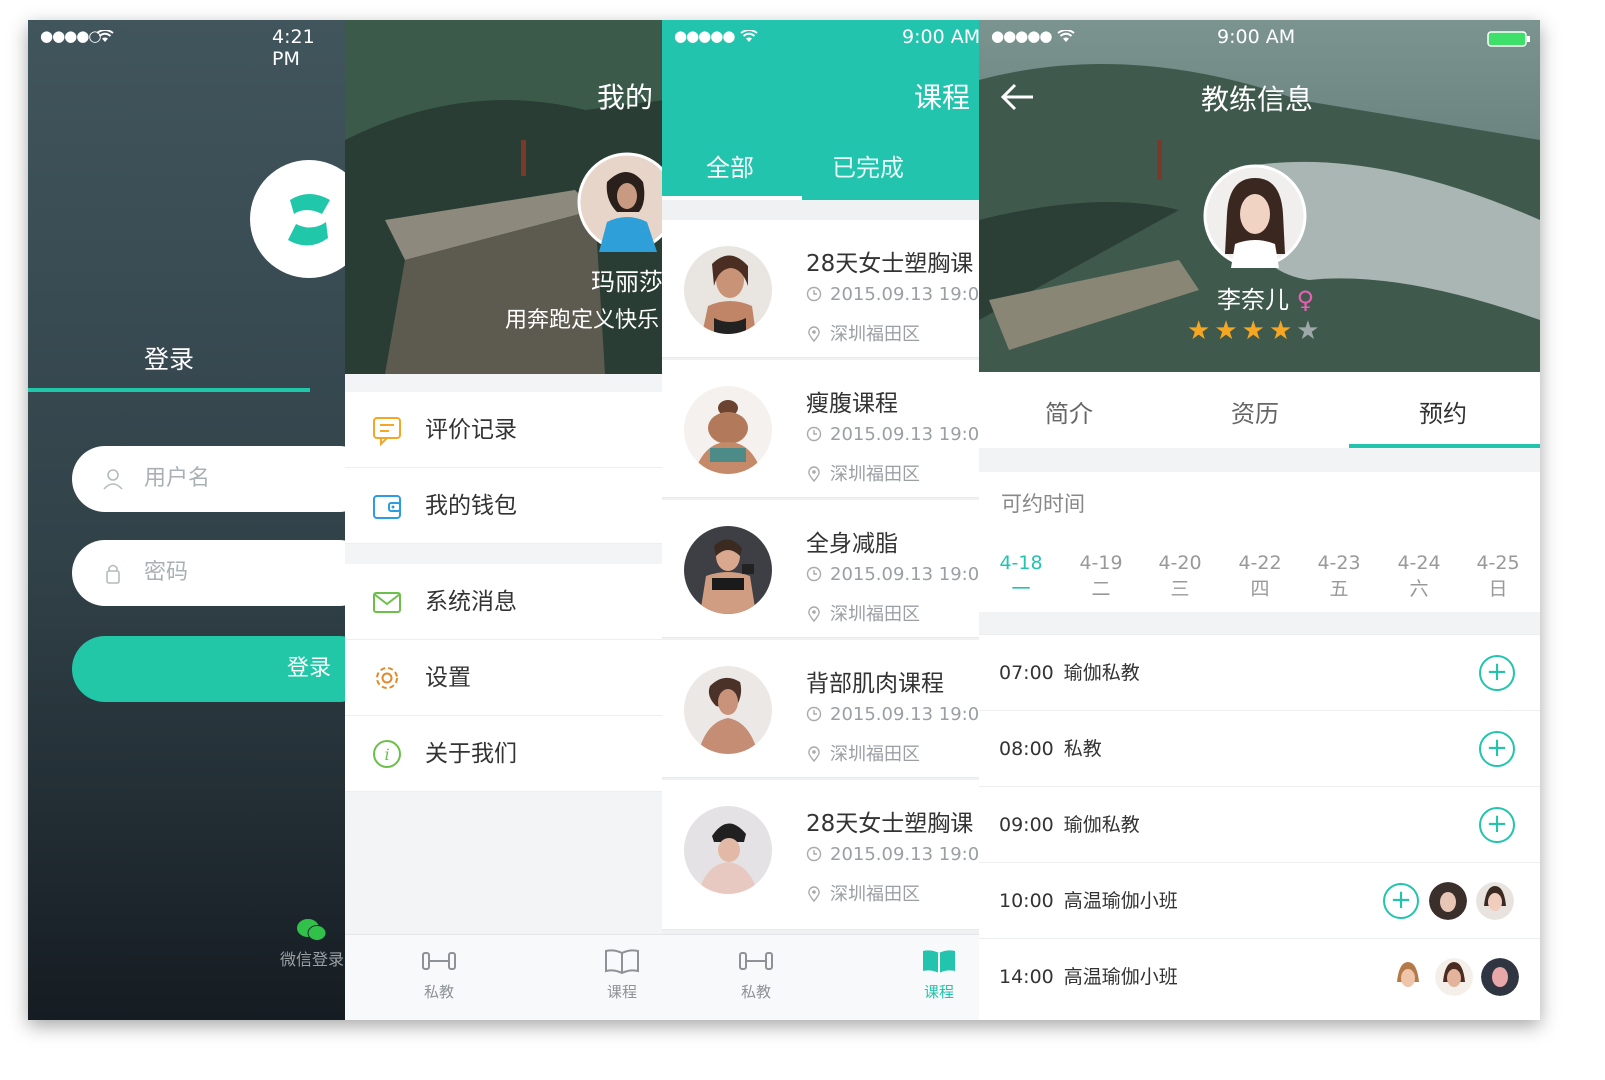 This screenshot has height=1080, width=1605. What do you see at coordinates (1260, 589) in the screenshot?
I see `day-weekday: 四` at bounding box center [1260, 589].